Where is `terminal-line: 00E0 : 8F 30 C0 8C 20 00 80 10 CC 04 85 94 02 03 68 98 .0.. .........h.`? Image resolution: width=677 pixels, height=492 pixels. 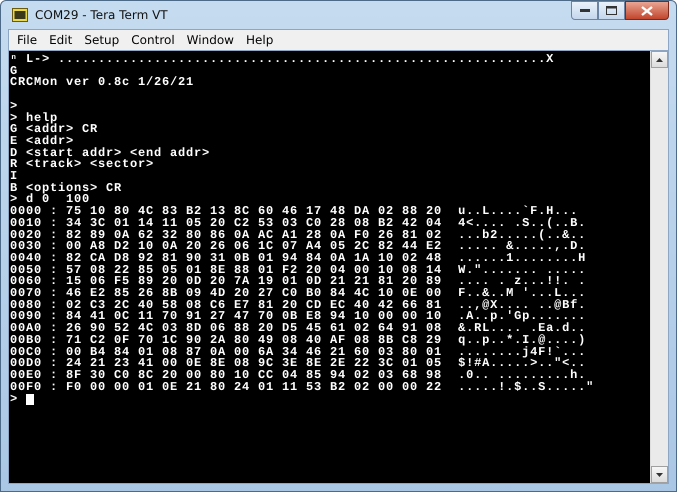
terminal-line: 00E0 : 8F 30 C0 8C 20 00 80 10 CC 04 85 94 02 03 68 98 .0.. .........h. is located at coordinates (298, 376).